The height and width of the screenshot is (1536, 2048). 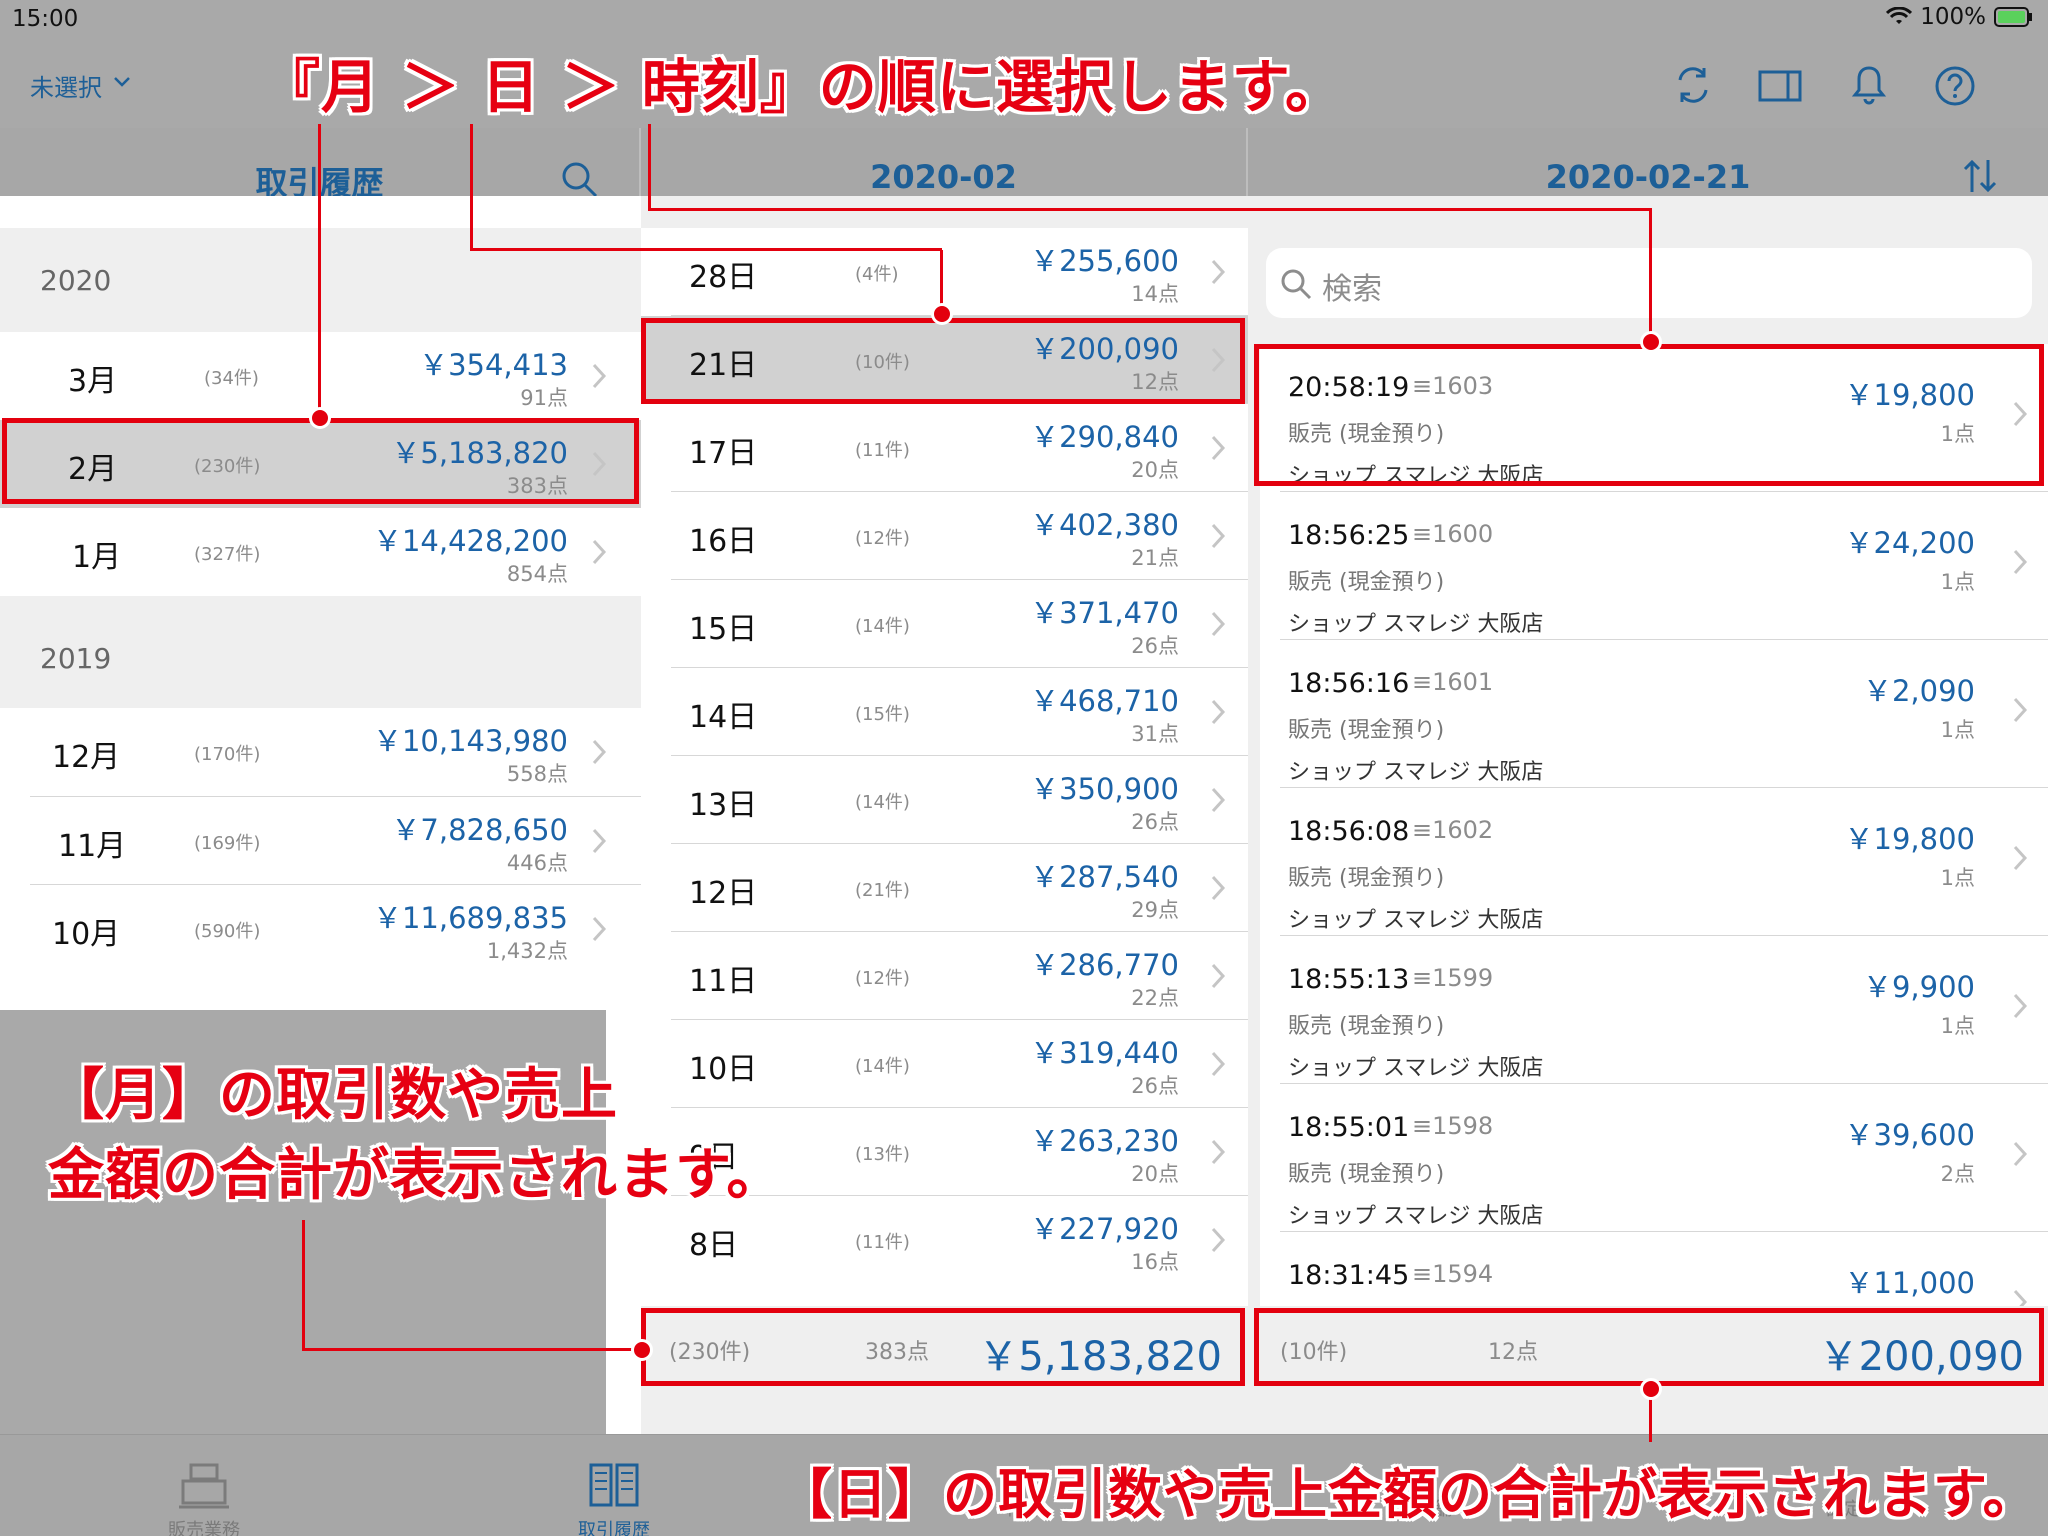 What do you see at coordinates (204, 1528) in the screenshot?
I see `tab-label: 販売業務` at bounding box center [204, 1528].